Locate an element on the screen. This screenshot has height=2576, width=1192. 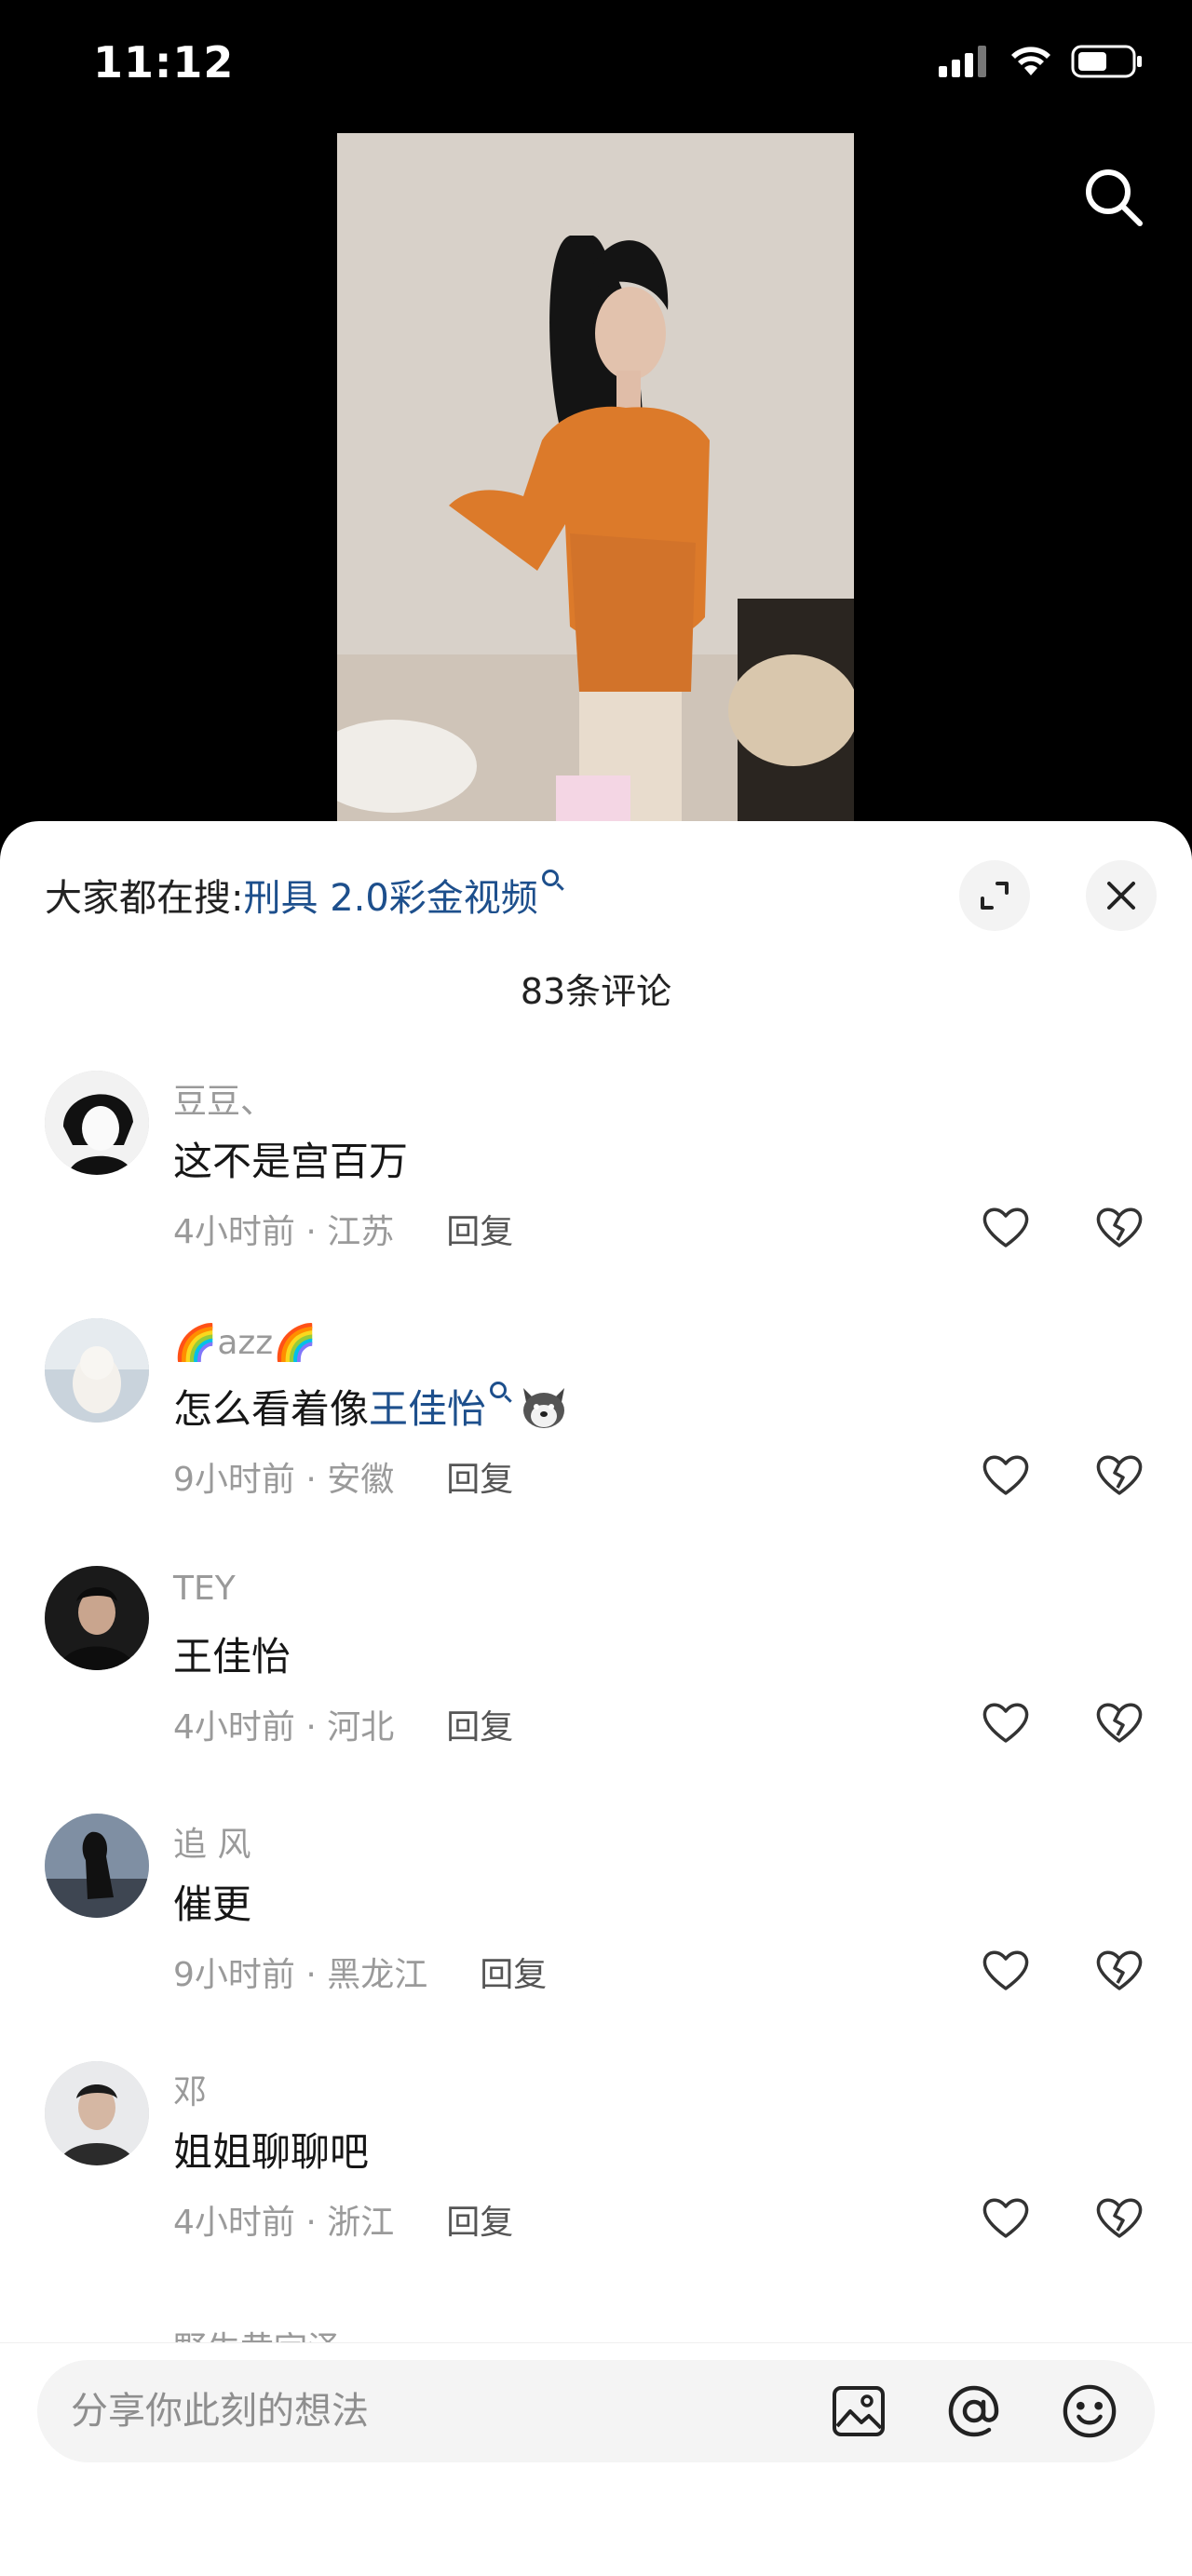
comment-username: 邓 is located at coordinates (190, 2089).